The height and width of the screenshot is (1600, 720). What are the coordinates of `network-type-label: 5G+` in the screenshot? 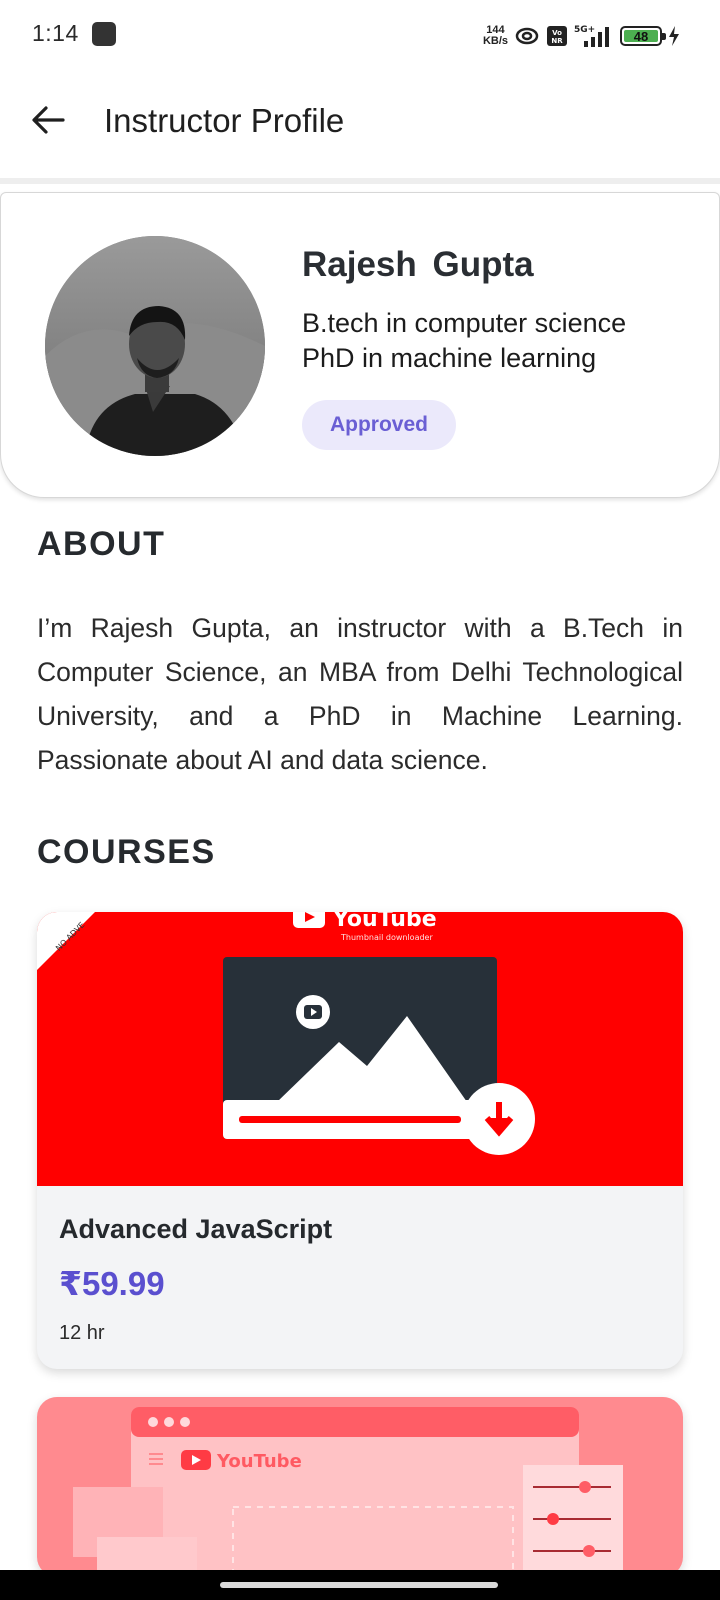 It's located at (584, 30).